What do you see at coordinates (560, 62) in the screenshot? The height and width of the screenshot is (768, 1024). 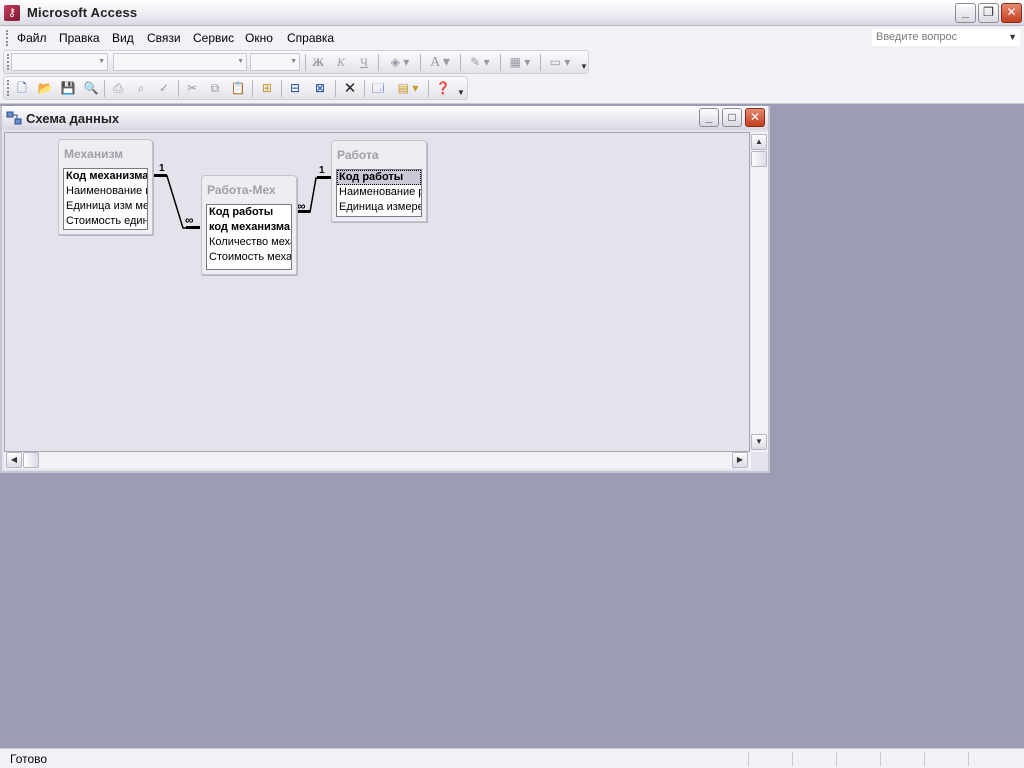 I see `line-width-button: ▭ ▾` at bounding box center [560, 62].